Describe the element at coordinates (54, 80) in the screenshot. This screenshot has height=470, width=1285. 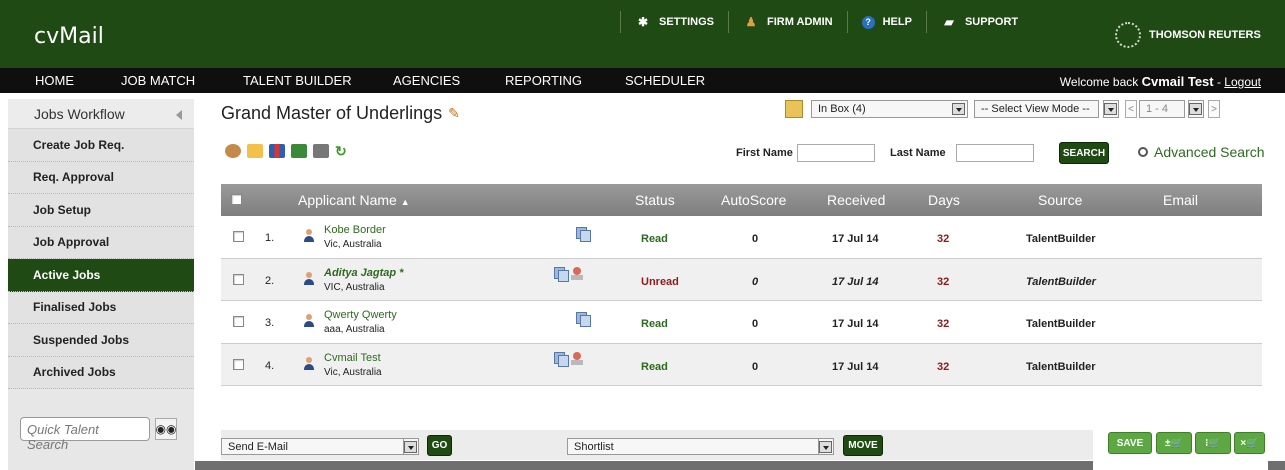
I see `nav-home: HOME` at that location.